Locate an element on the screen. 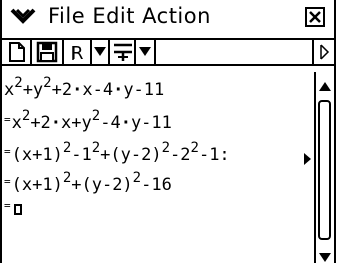  math-line-5: = is located at coordinates (13, 207).